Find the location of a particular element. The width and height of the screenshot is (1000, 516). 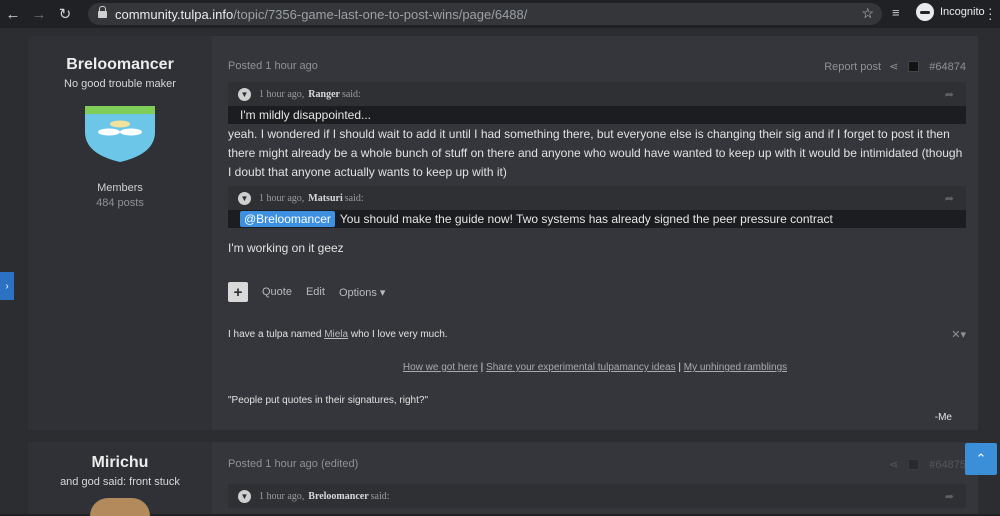

quote-button: Quote is located at coordinates (277, 292).